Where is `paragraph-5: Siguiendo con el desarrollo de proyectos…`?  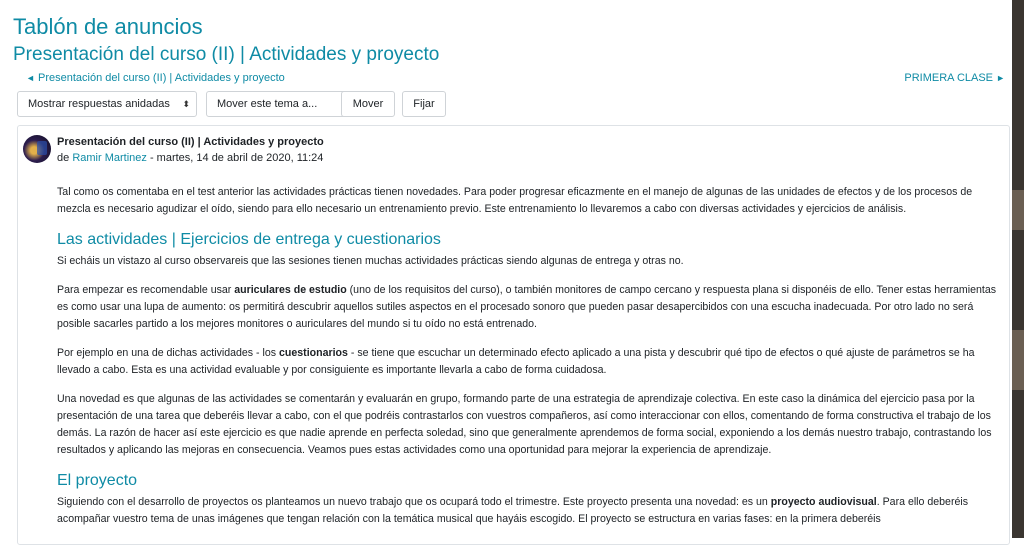
paragraph-5: Siguiendo con el desarrollo de proyectos… is located at coordinates (528, 511).